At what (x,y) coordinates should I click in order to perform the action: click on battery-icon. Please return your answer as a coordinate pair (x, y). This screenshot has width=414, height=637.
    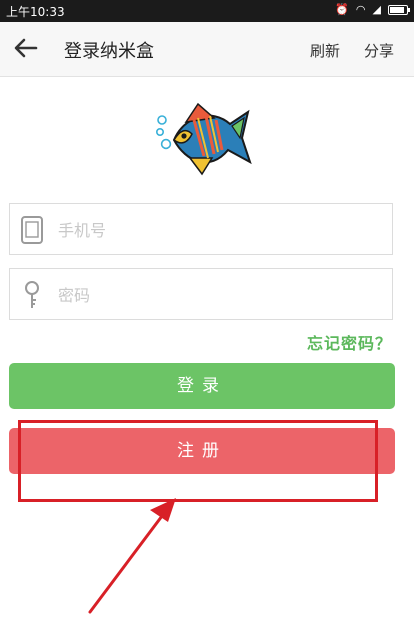
    Looking at the image, I should click on (399, 10).